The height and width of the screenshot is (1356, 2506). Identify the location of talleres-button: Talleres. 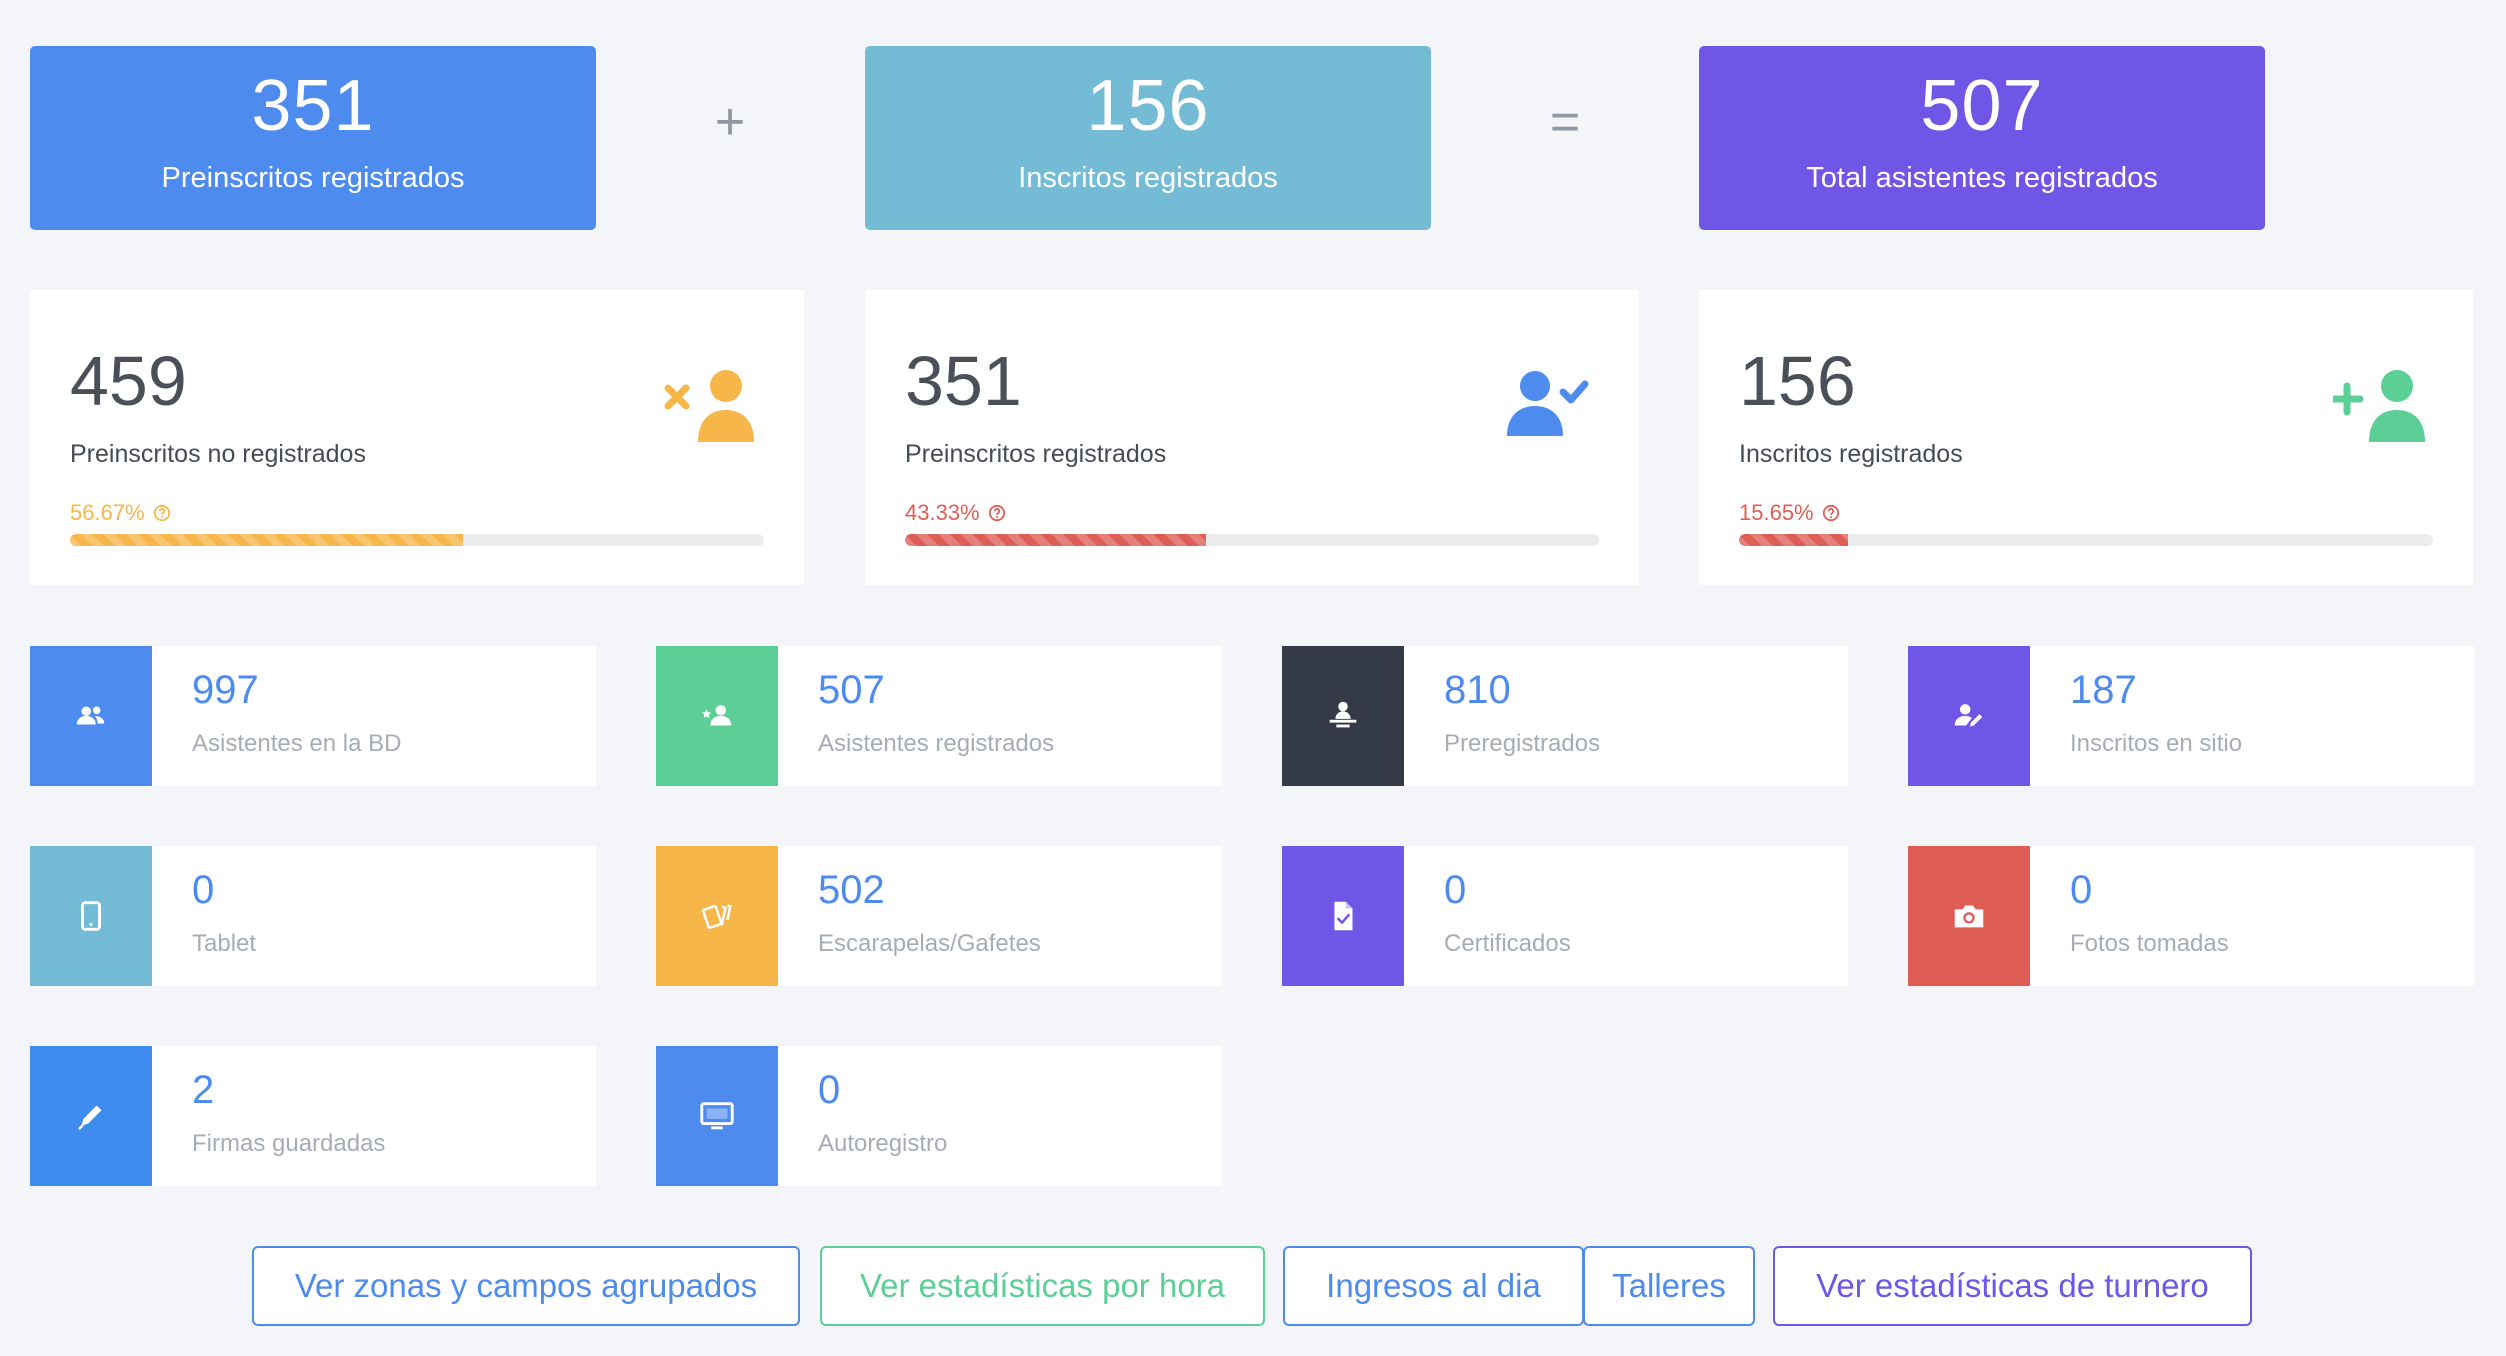
(1669, 1286).